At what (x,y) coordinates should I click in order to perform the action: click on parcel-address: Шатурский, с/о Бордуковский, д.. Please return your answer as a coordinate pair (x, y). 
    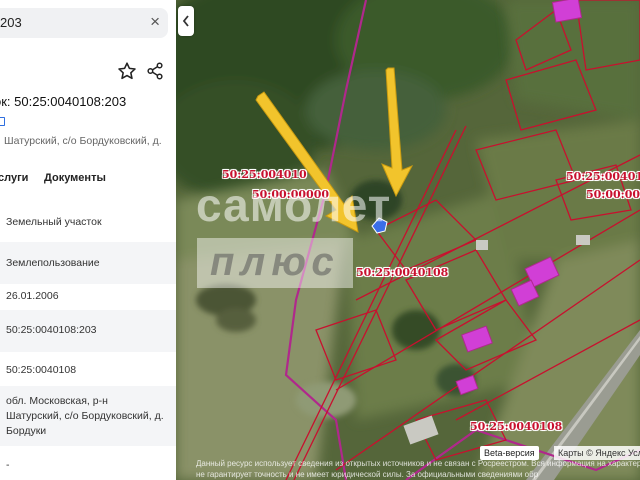
    Looking at the image, I should click on (83, 141).